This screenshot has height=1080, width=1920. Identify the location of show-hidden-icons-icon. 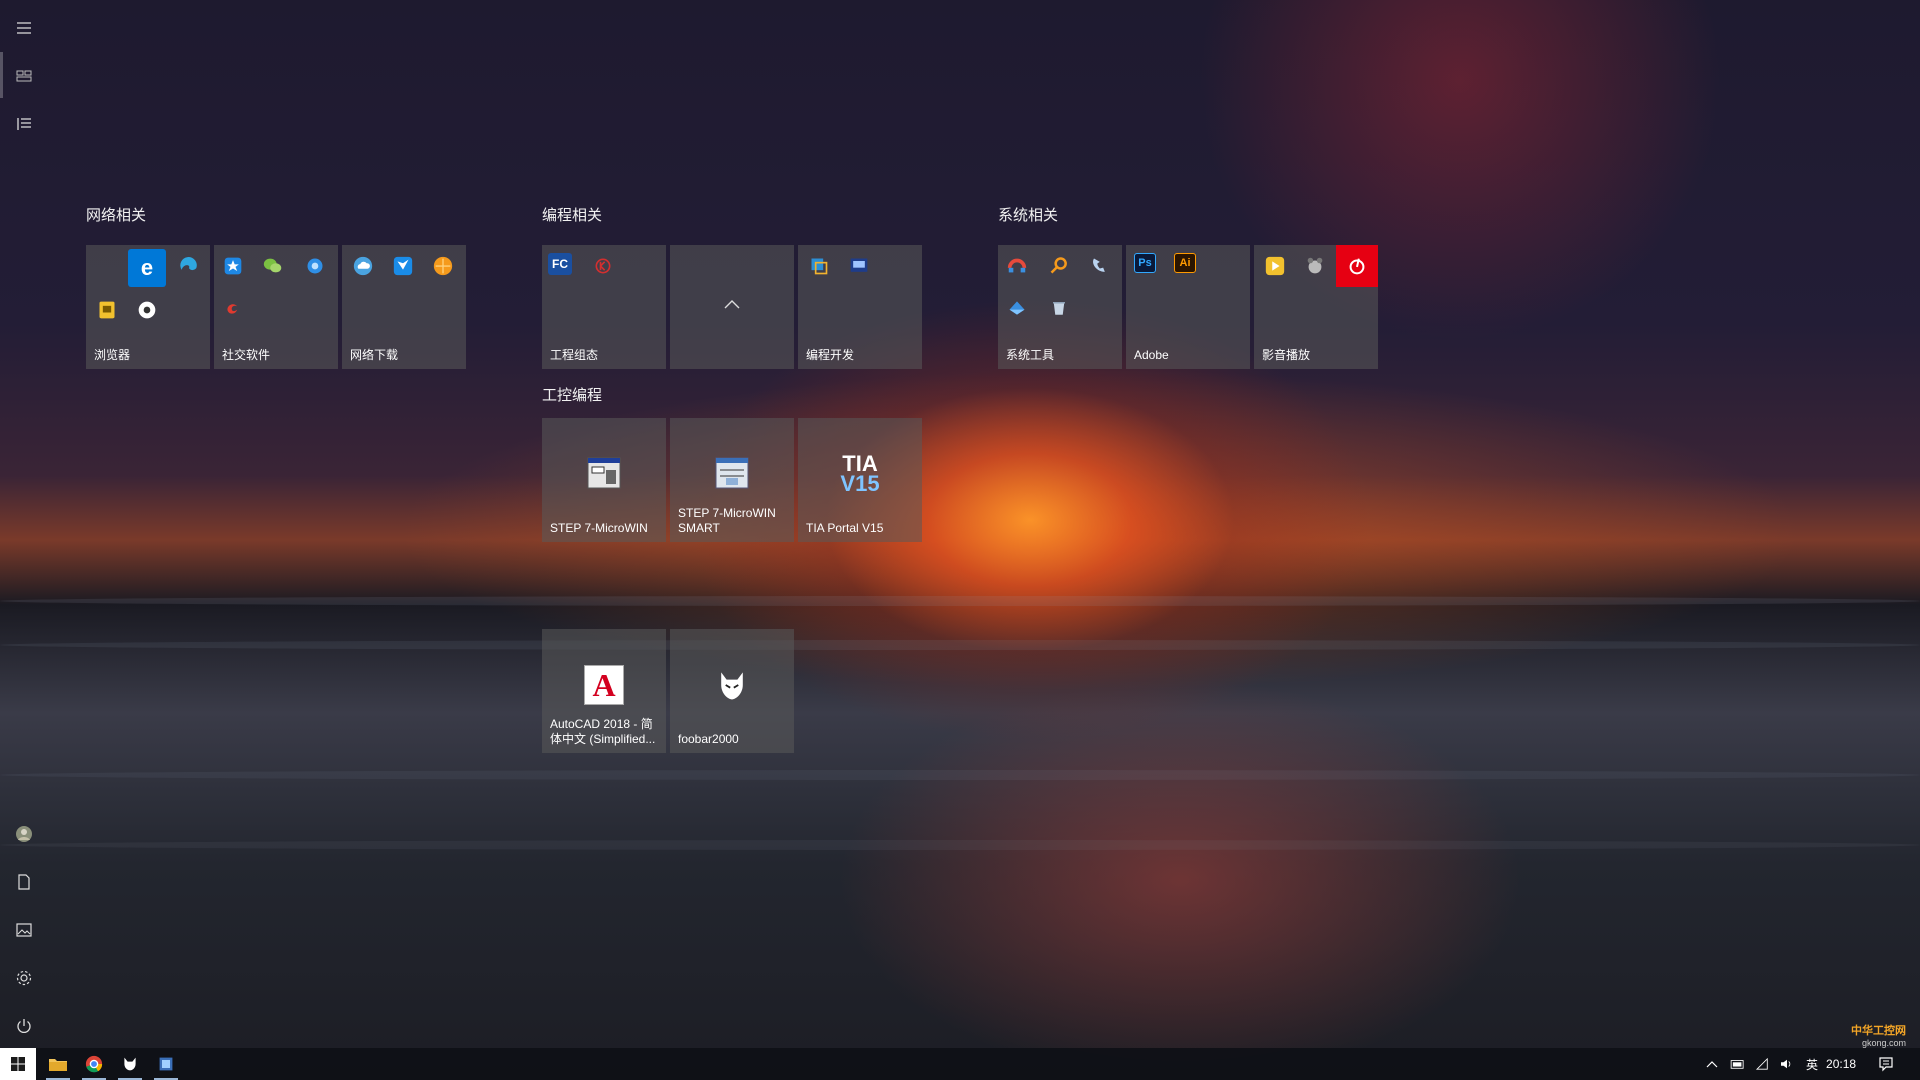
(1712, 1064).